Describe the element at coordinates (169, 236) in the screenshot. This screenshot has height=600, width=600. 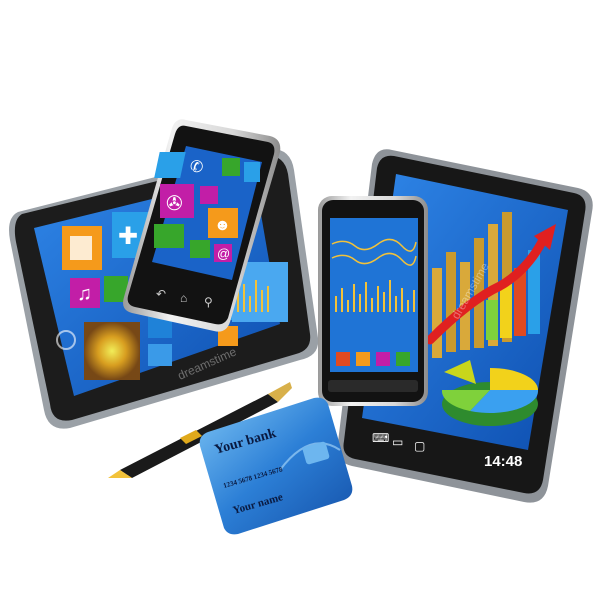
I see `folder-tile` at that location.